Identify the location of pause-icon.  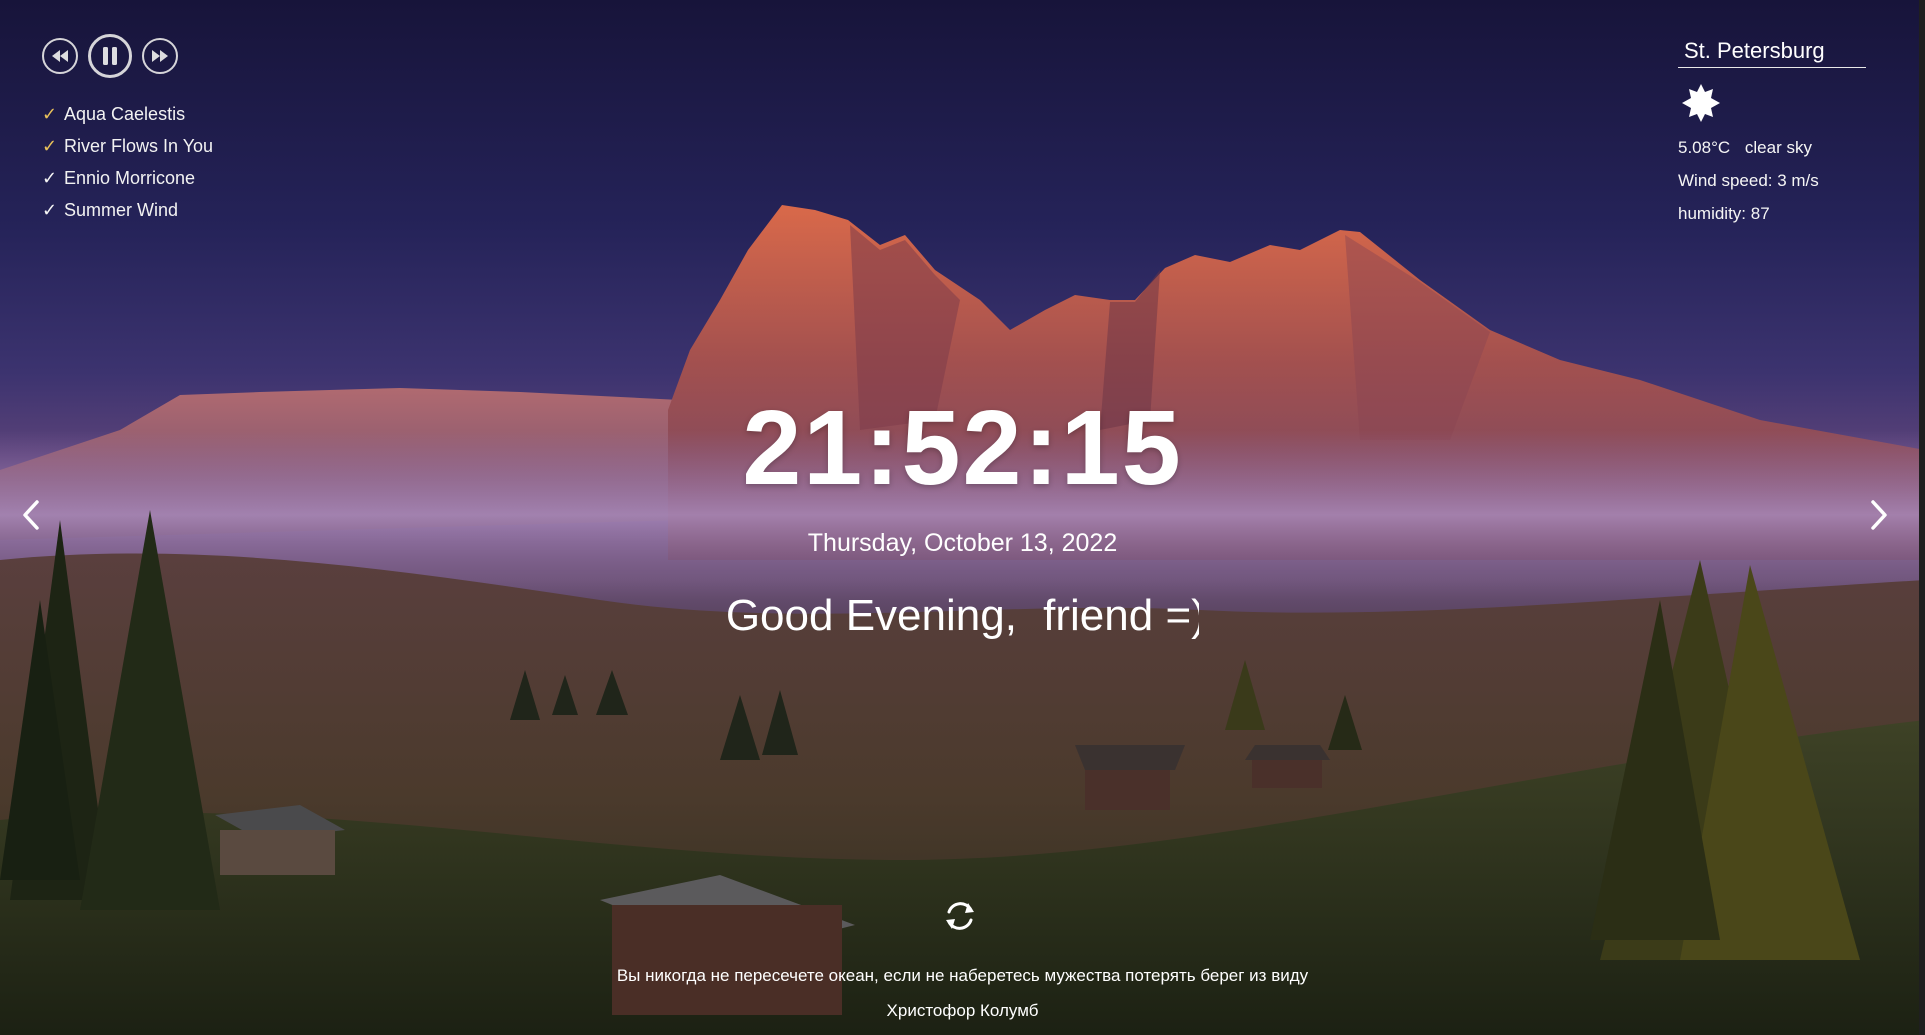
(110, 56).